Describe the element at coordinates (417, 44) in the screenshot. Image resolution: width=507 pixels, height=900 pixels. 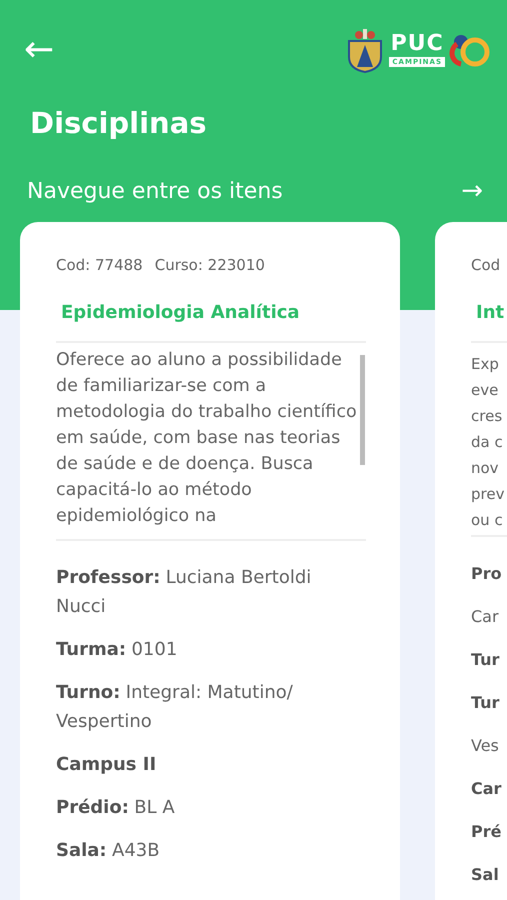
I see `logo-name: PUC` at that location.